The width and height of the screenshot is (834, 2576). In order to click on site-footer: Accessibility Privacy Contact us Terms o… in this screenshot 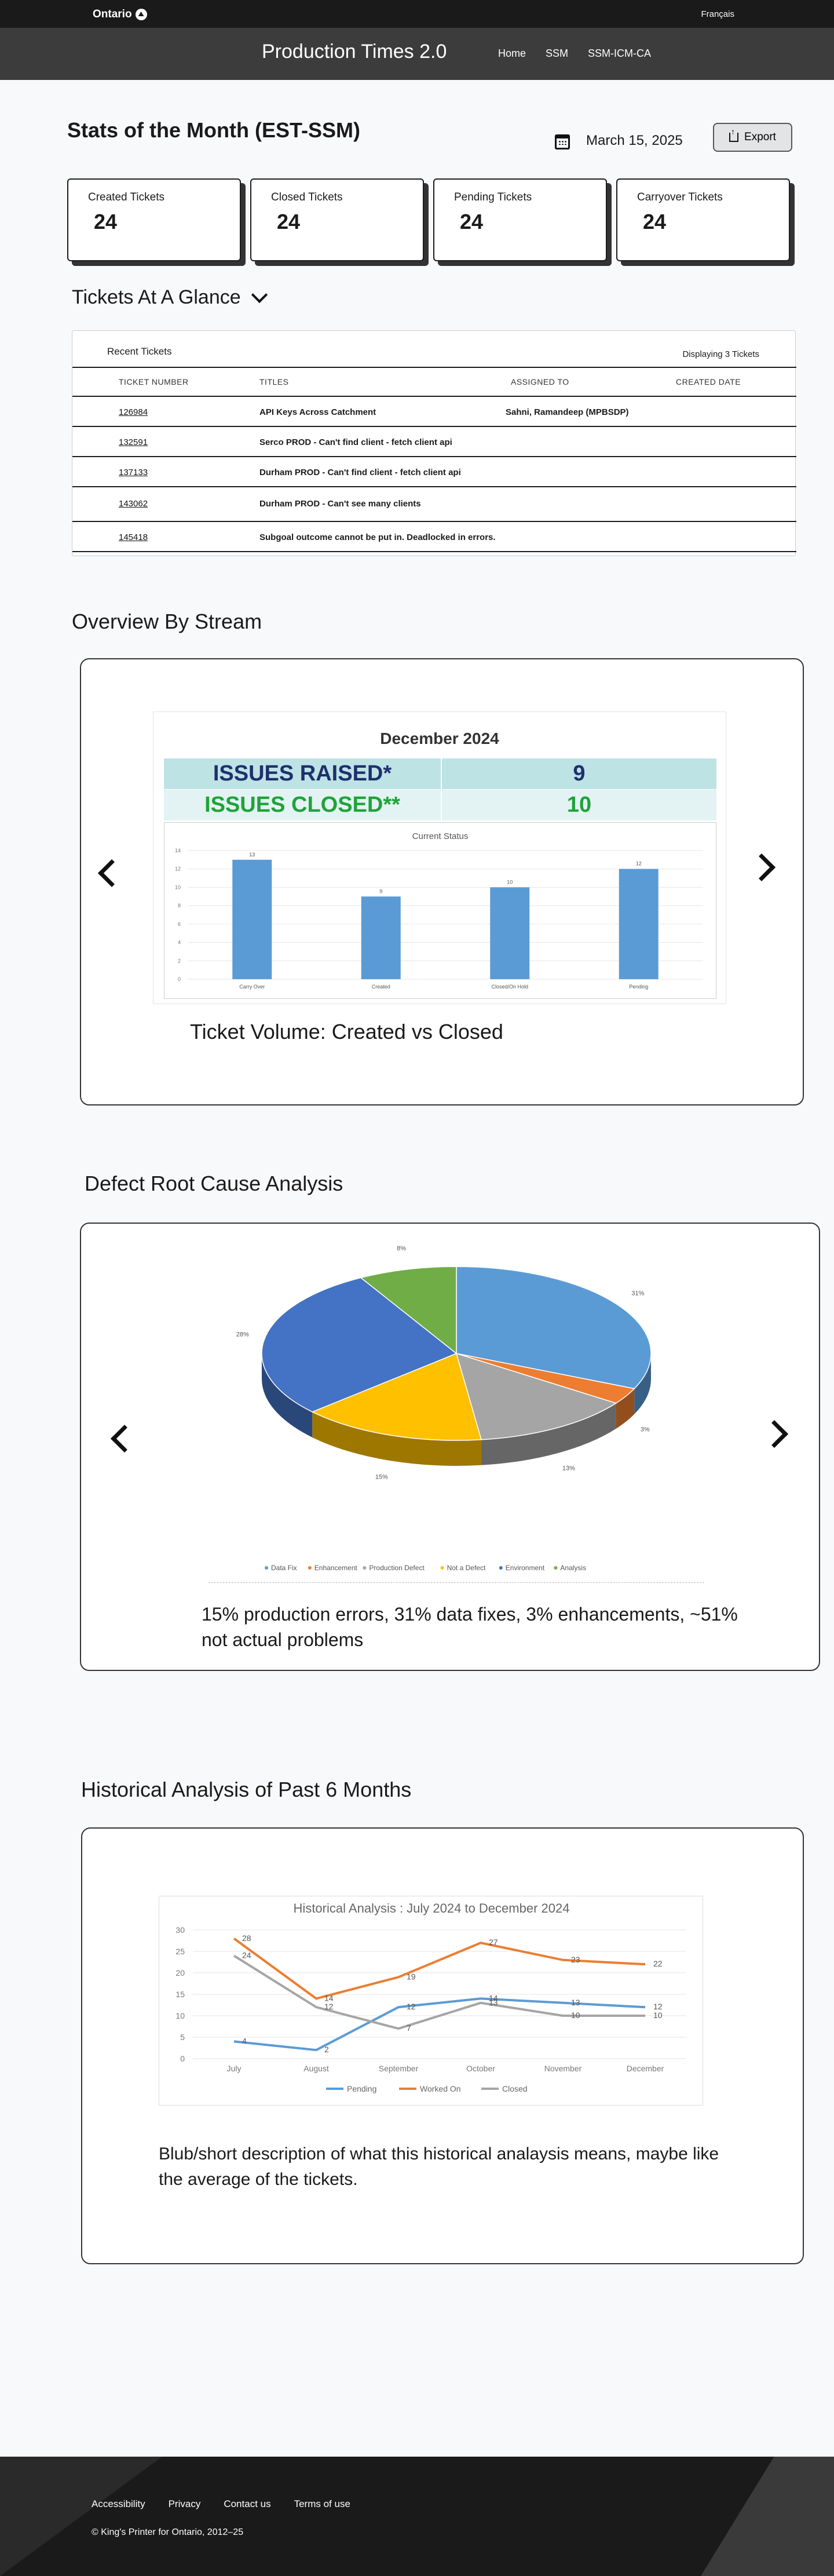, I will do `click(417, 2516)`.